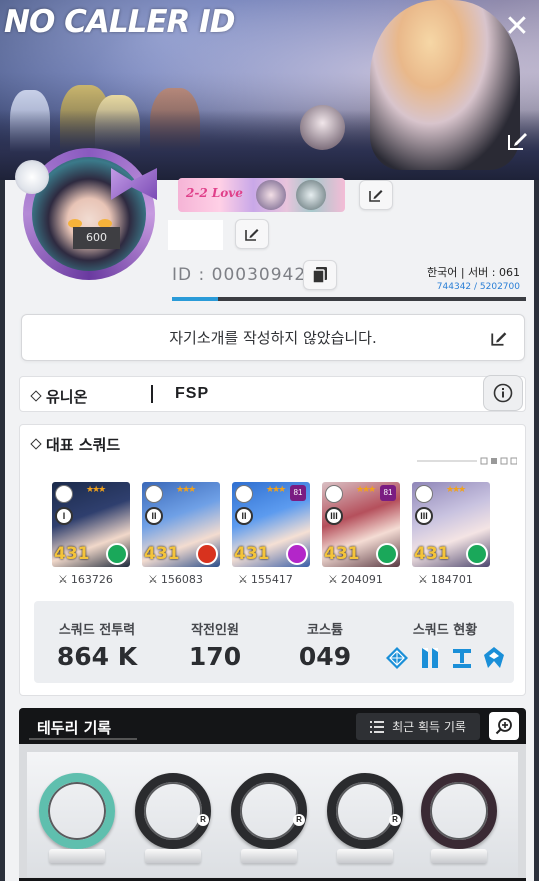  I want to click on recent-acquired-button: 최근 획득 기록, so click(418, 726).